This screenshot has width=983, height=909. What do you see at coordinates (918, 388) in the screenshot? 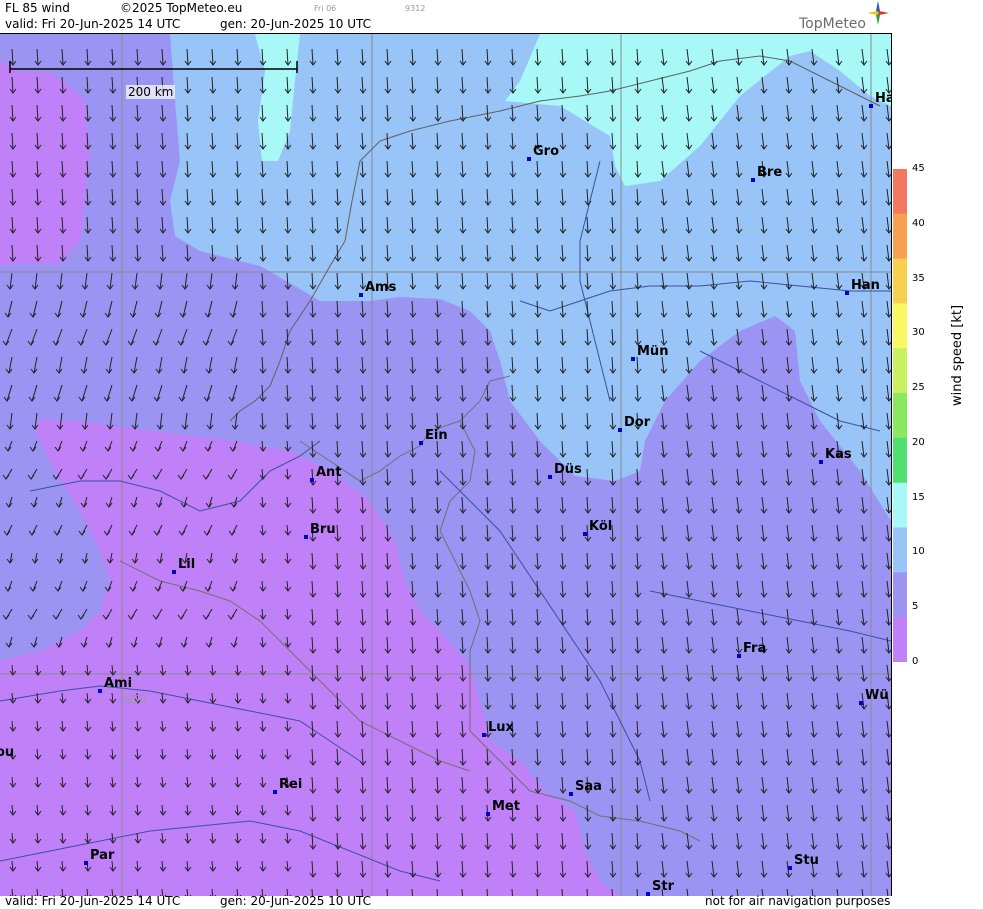
I see `colorbar-tick-label: 25` at bounding box center [918, 388].